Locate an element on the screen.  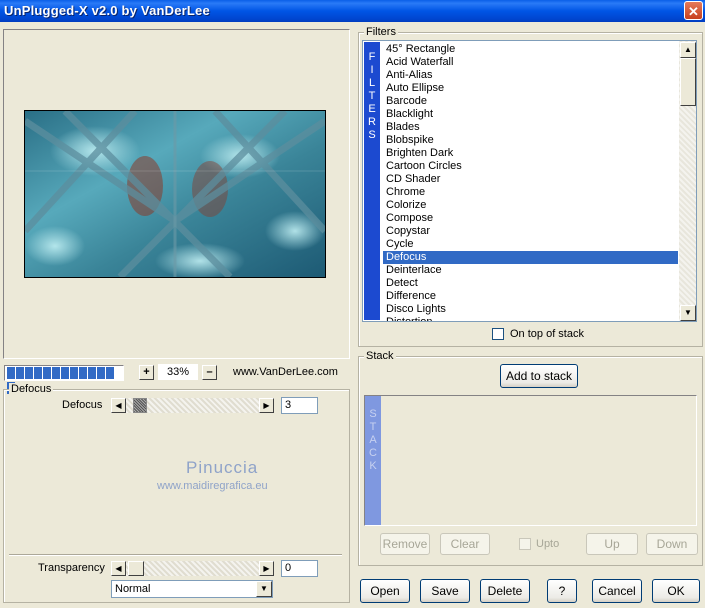
scroll-thumb is located at coordinates (688, 82).